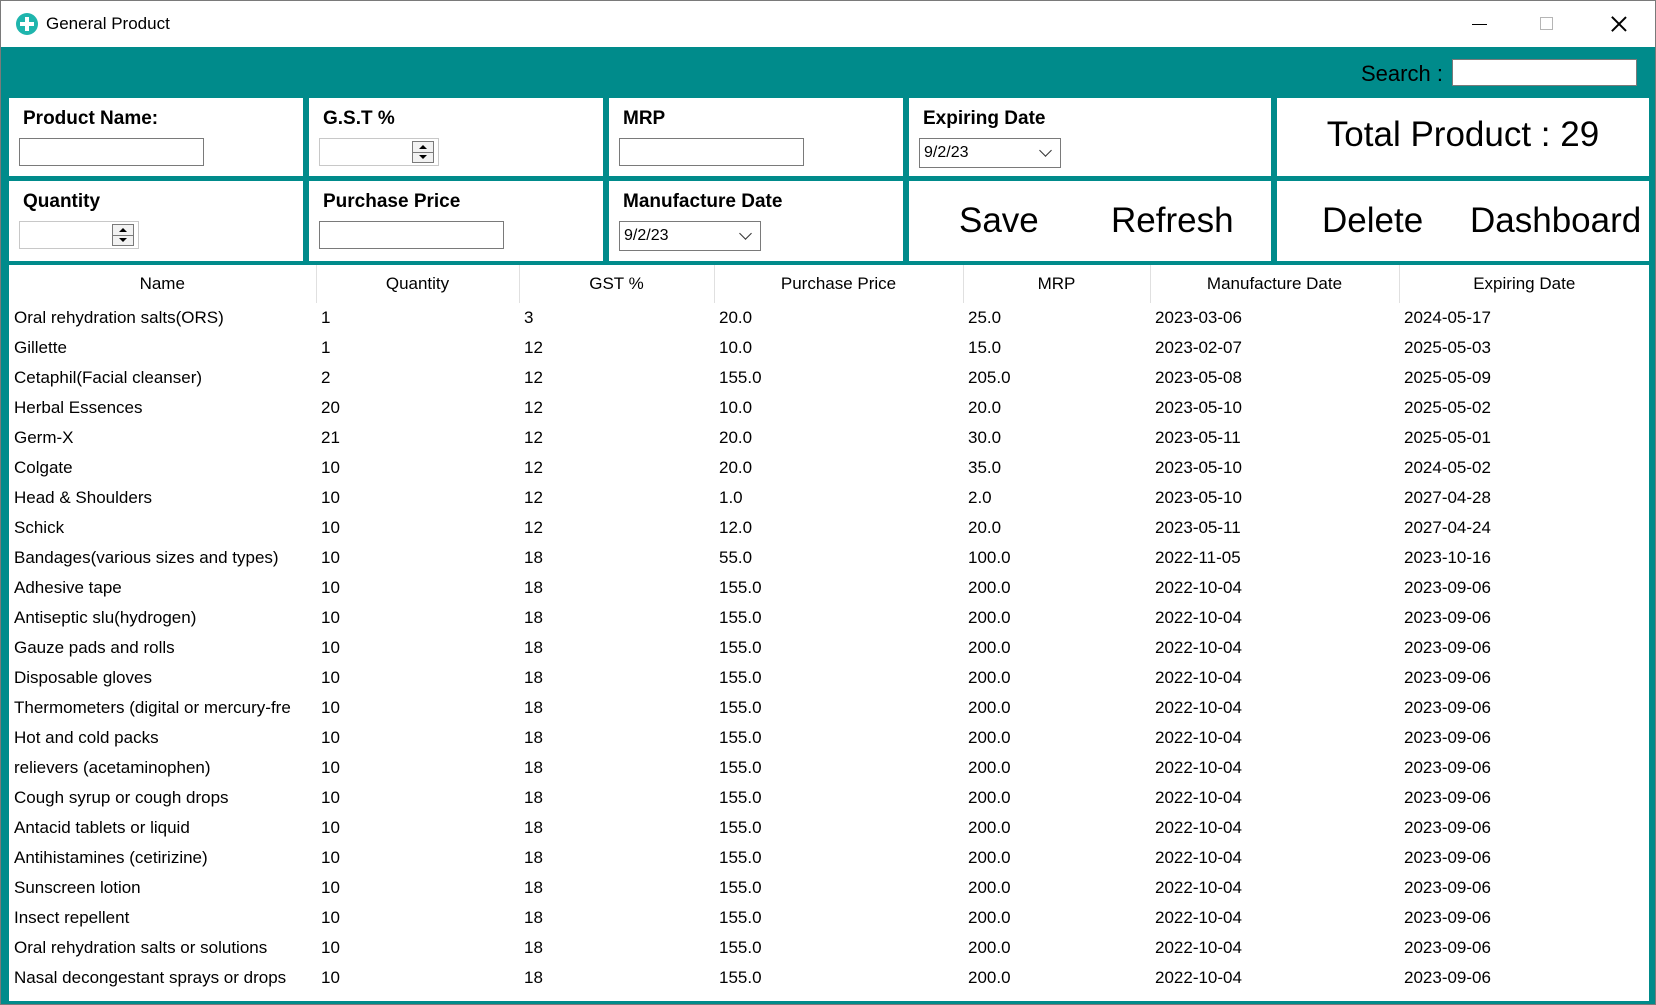 The width and height of the screenshot is (1656, 1005). Describe the element at coordinates (418, 284) in the screenshot. I see `column-header: Quantity` at that location.